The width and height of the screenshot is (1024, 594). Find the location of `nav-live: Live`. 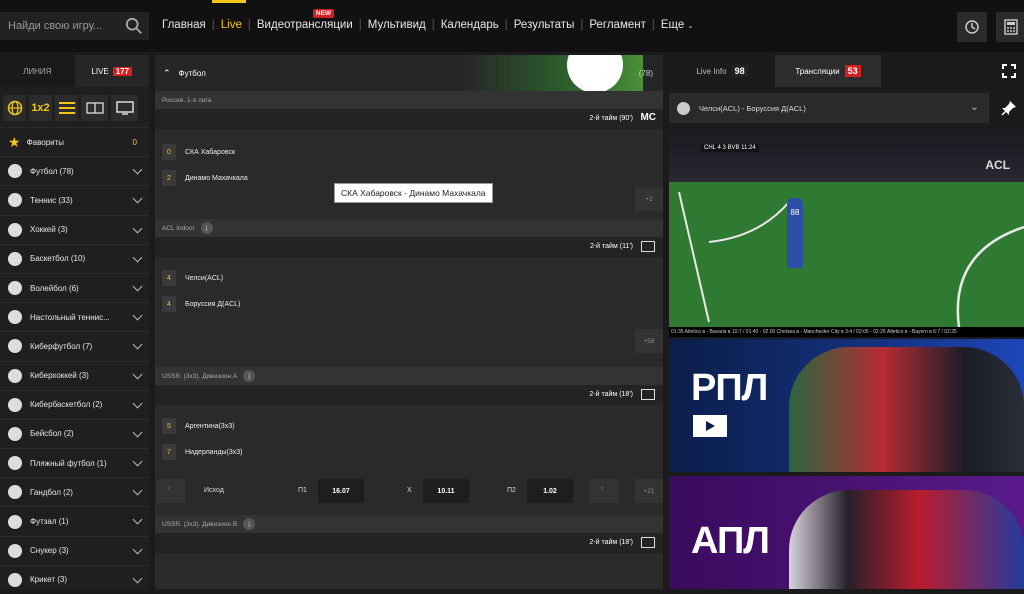

nav-live: Live is located at coordinates (231, 25).